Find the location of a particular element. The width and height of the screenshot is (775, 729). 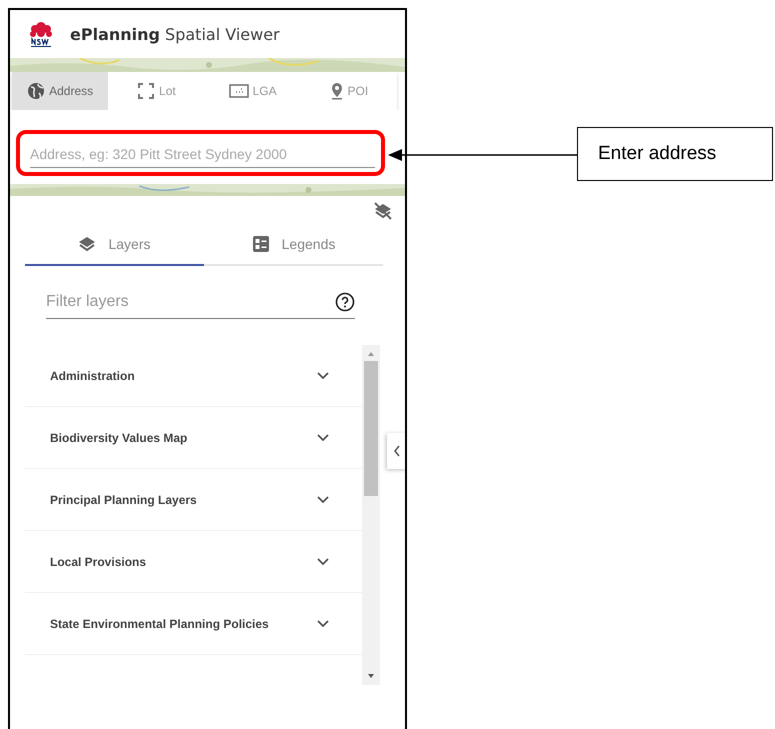

layer-group-name: Local Provisions is located at coordinates (98, 561).